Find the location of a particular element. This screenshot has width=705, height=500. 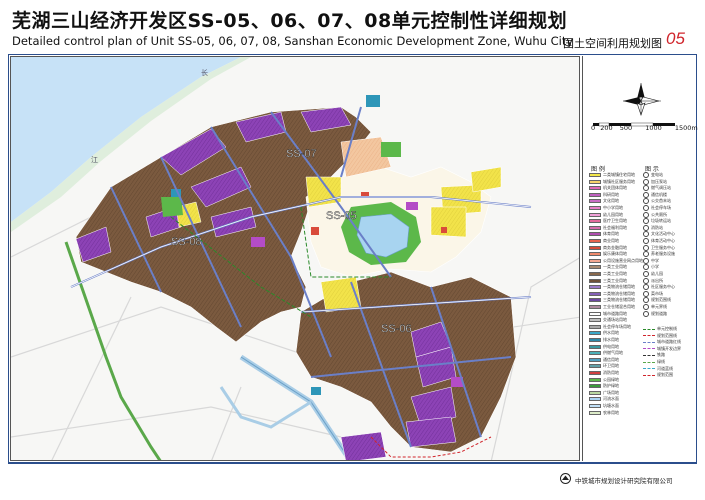

legend-item: 供水用地 is located at coordinates (604, 333).